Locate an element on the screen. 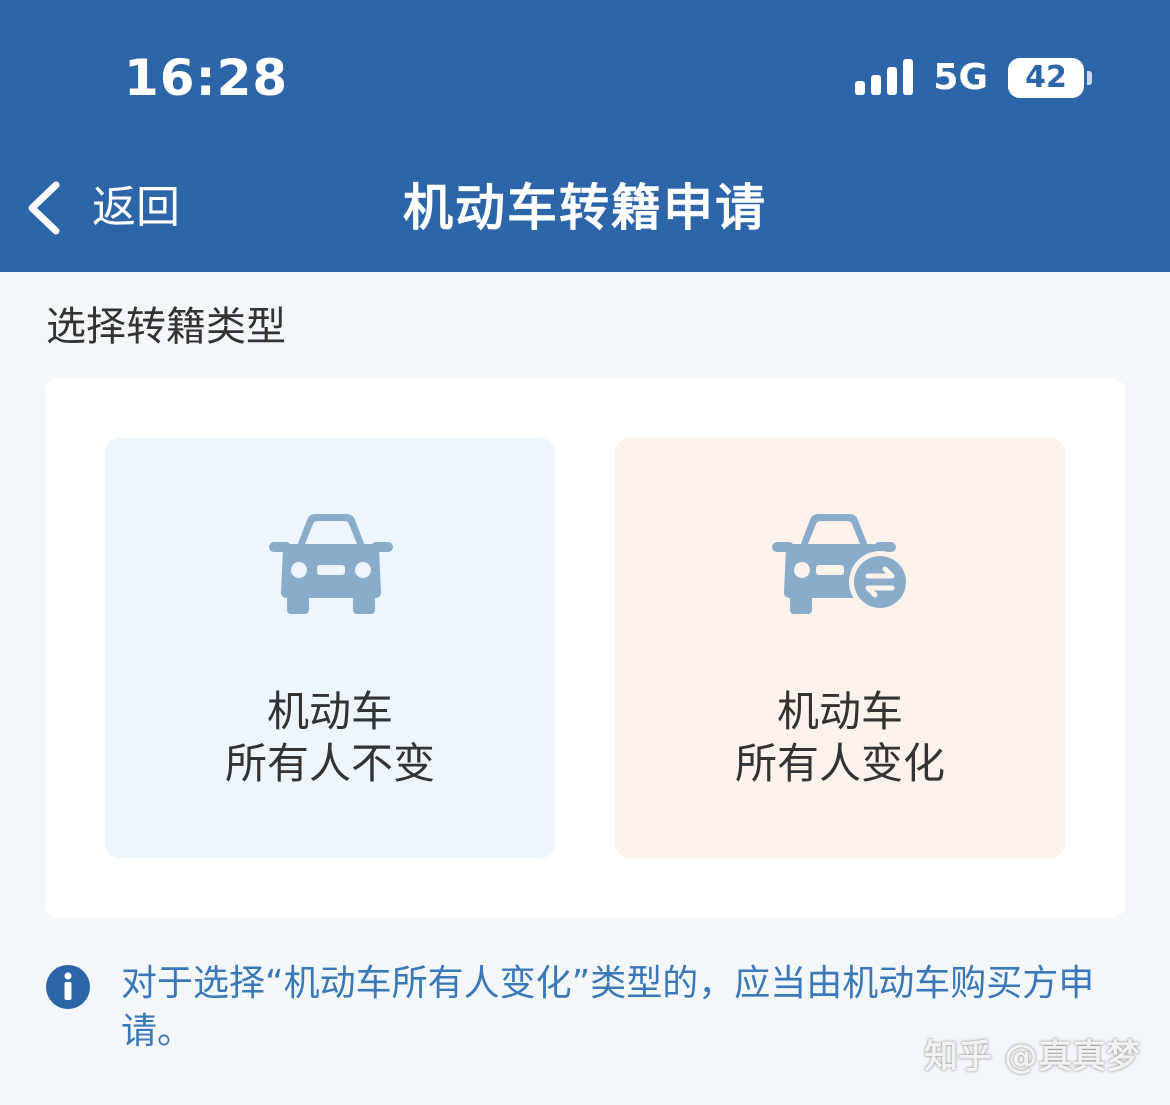  car-icon is located at coordinates (331, 564).